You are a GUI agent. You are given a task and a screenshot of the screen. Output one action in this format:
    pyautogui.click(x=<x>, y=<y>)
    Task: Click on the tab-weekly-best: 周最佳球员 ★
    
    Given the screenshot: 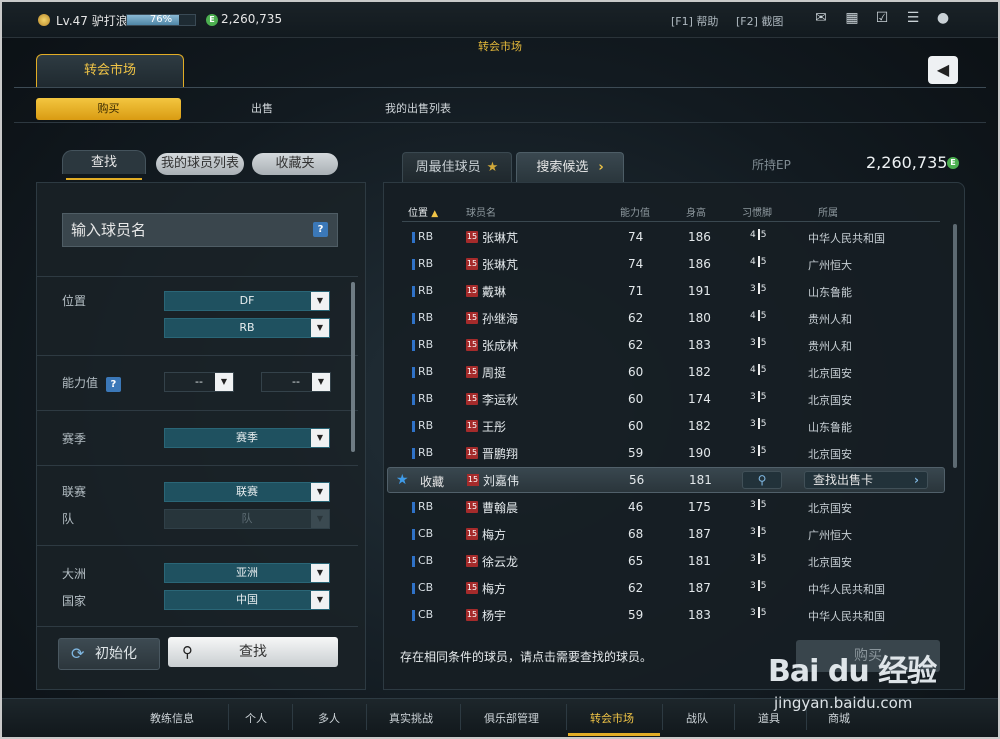 What is the action you would take?
    pyautogui.click(x=457, y=167)
    